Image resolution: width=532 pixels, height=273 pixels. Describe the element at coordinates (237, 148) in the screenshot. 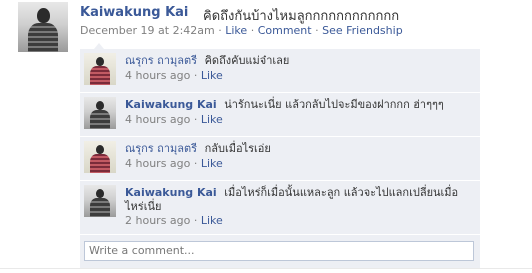

I see `comment-text: กลับเมื่อไรเอ่ย` at that location.